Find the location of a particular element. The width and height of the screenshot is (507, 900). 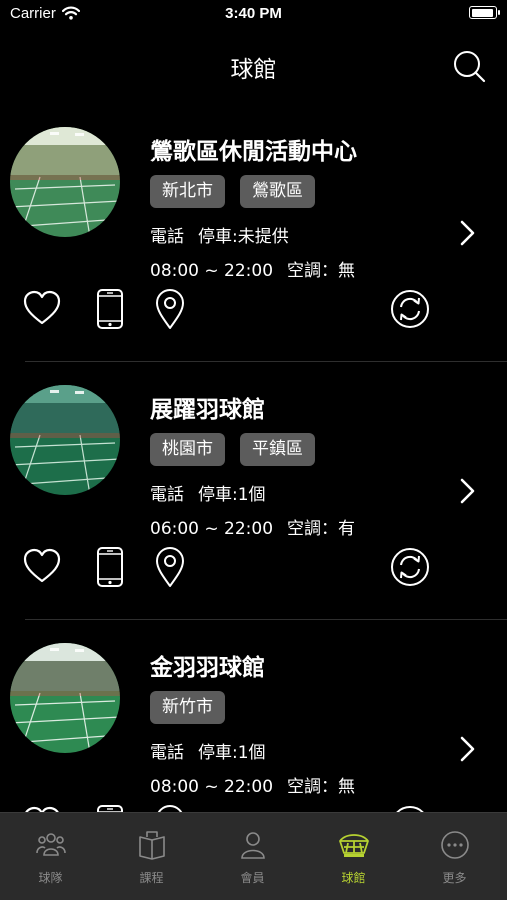

tab-member: 會員 is located at coordinates (252, 856).